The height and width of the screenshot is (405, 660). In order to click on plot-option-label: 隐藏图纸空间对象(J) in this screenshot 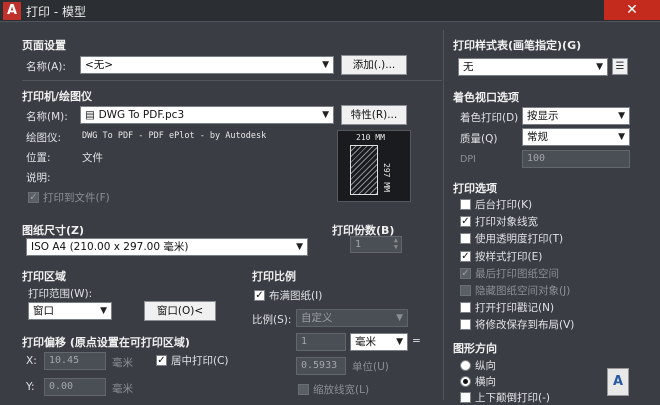, I will do `click(523, 291)`.